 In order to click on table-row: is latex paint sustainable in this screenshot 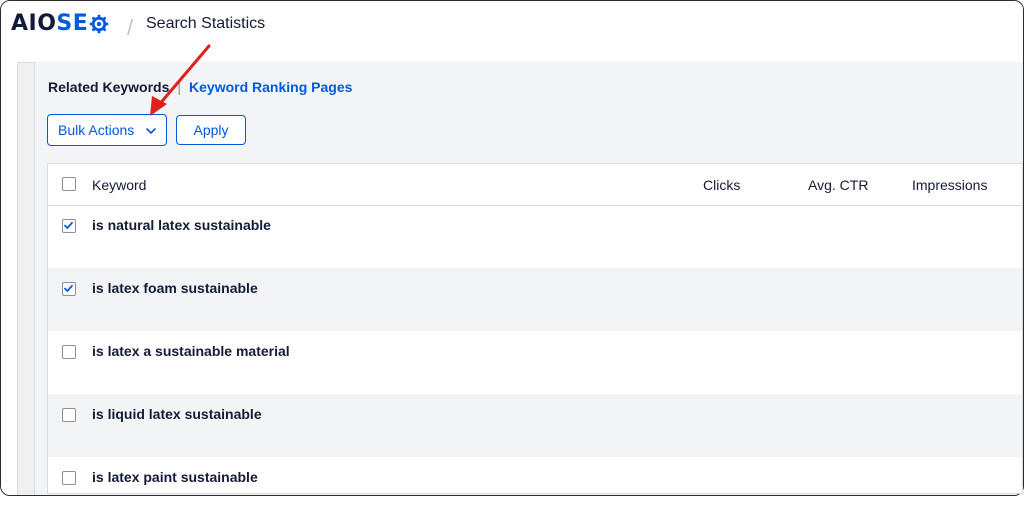, I will do `click(535, 488)`.